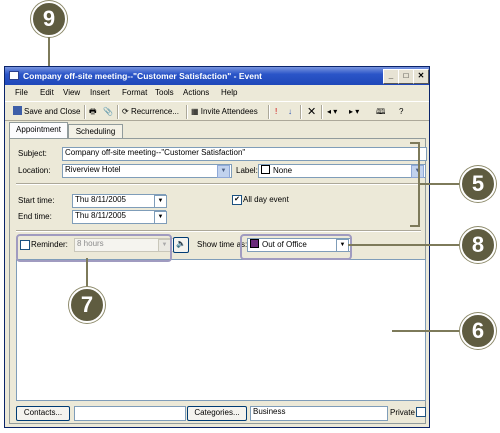 The width and height of the screenshot is (500, 433). What do you see at coordinates (147, 171) in the screenshot?
I see `location-field: Riverview Hotel` at bounding box center [147, 171].